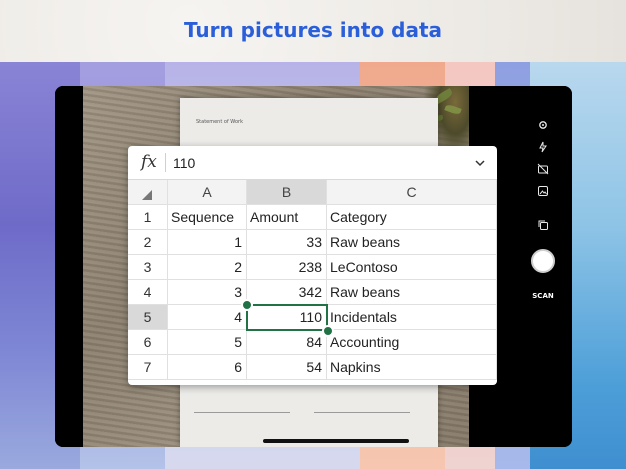 This screenshot has height=469, width=626. Describe the element at coordinates (312, 163) in the screenshot. I see `formula-bar: fx 110` at that location.